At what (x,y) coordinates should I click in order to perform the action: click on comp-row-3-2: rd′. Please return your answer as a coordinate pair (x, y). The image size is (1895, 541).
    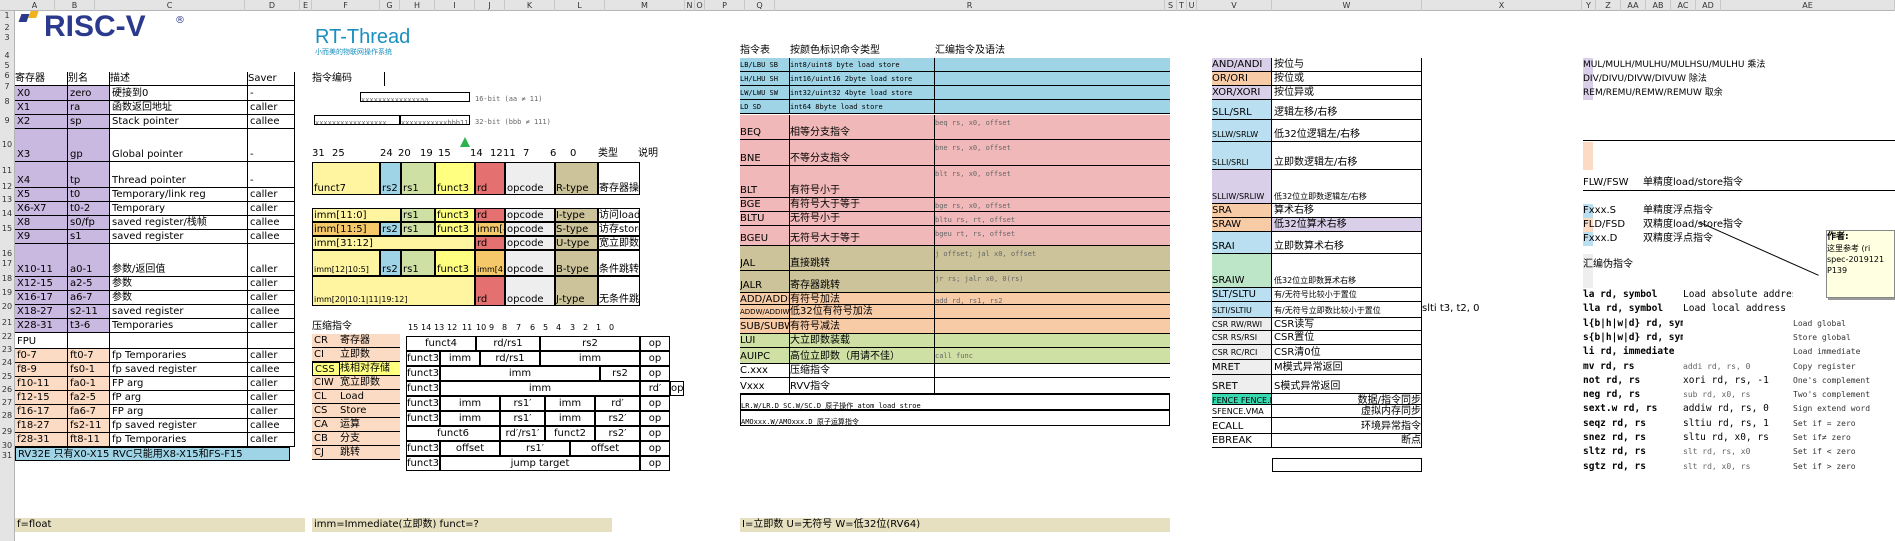
    Looking at the image, I should click on (655, 388).